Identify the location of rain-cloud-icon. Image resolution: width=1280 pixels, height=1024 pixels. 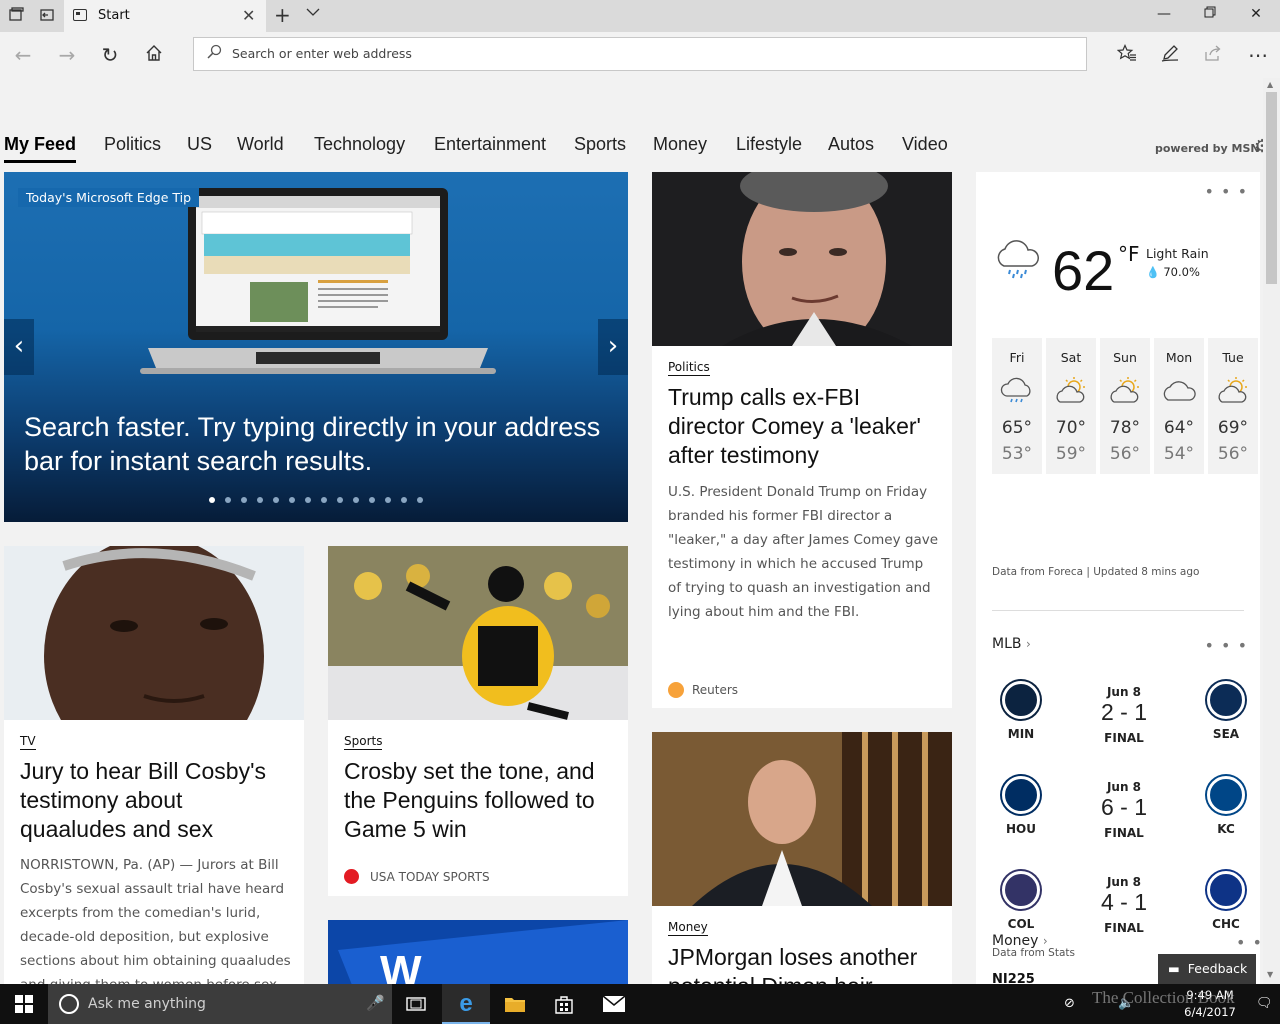
(1018, 259).